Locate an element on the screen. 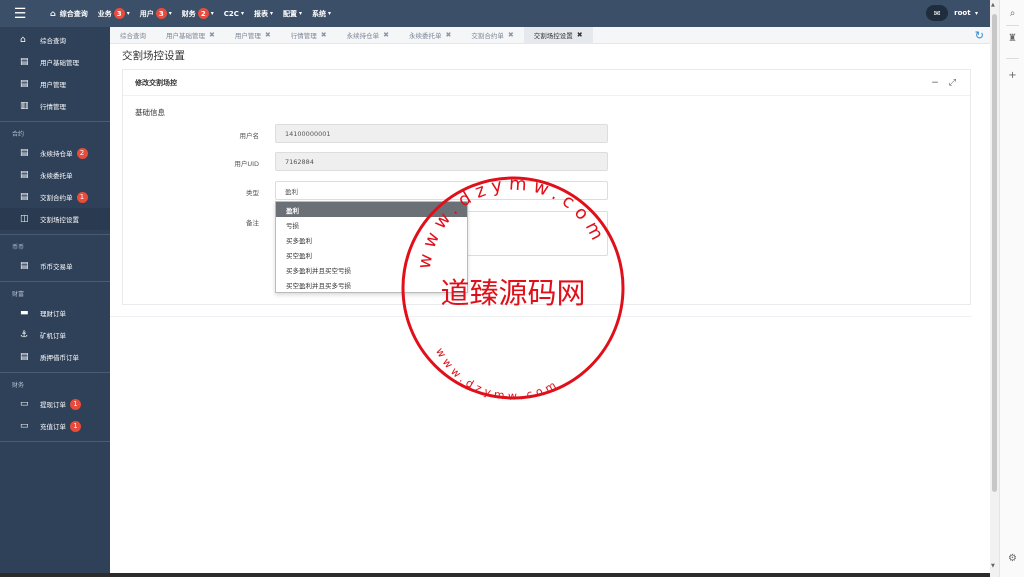  top-menu-item: ⌂ 综合查询 is located at coordinates (69, 14).